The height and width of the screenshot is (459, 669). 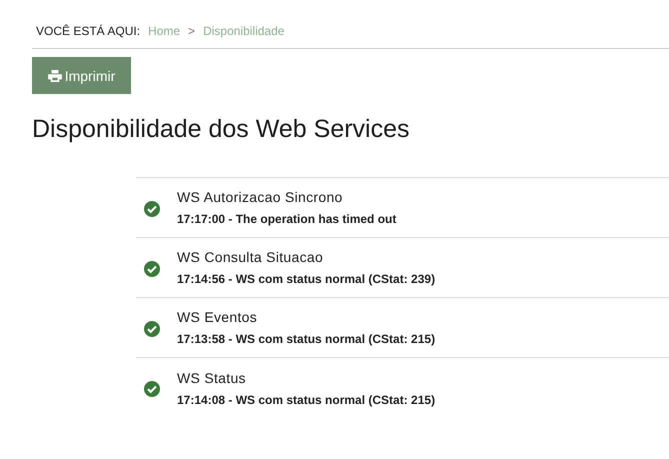 I want to click on service-name: WS Consulta Situacao, so click(x=250, y=257).